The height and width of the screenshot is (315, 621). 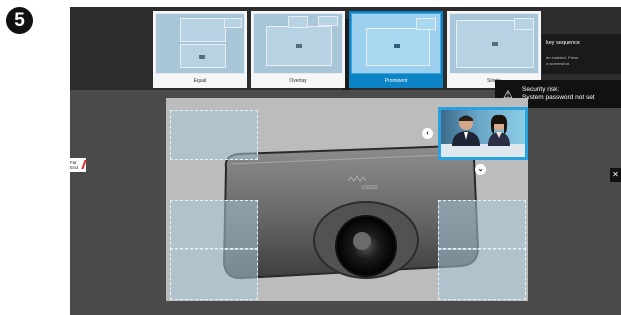 I want to click on thumb-prominent, so click(x=426, y=24).